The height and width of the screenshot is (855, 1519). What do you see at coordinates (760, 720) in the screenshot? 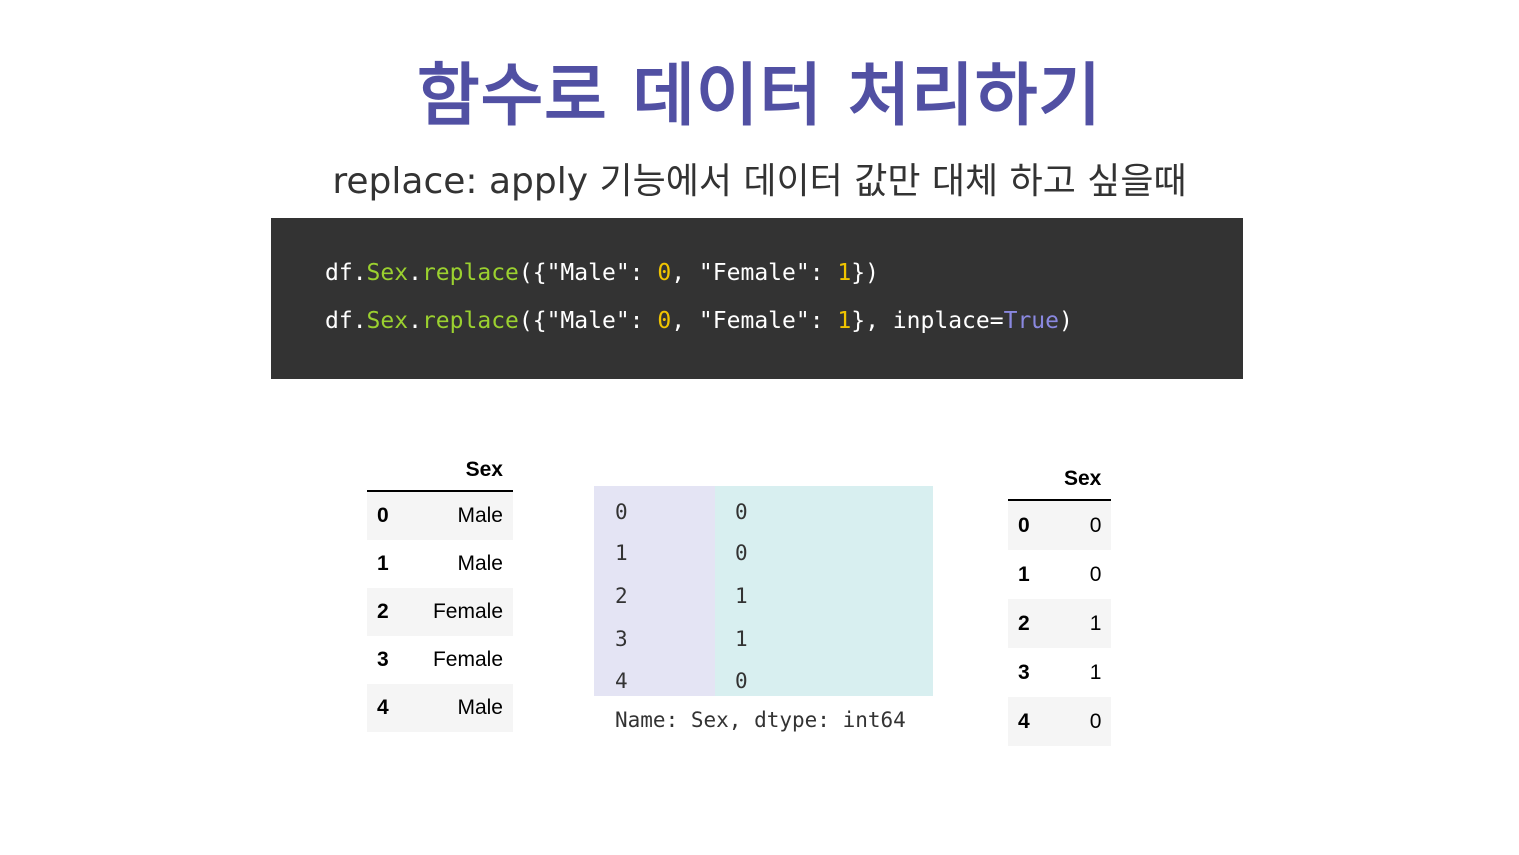
I see `series-footer: Name: Sex, dtype: int64` at bounding box center [760, 720].